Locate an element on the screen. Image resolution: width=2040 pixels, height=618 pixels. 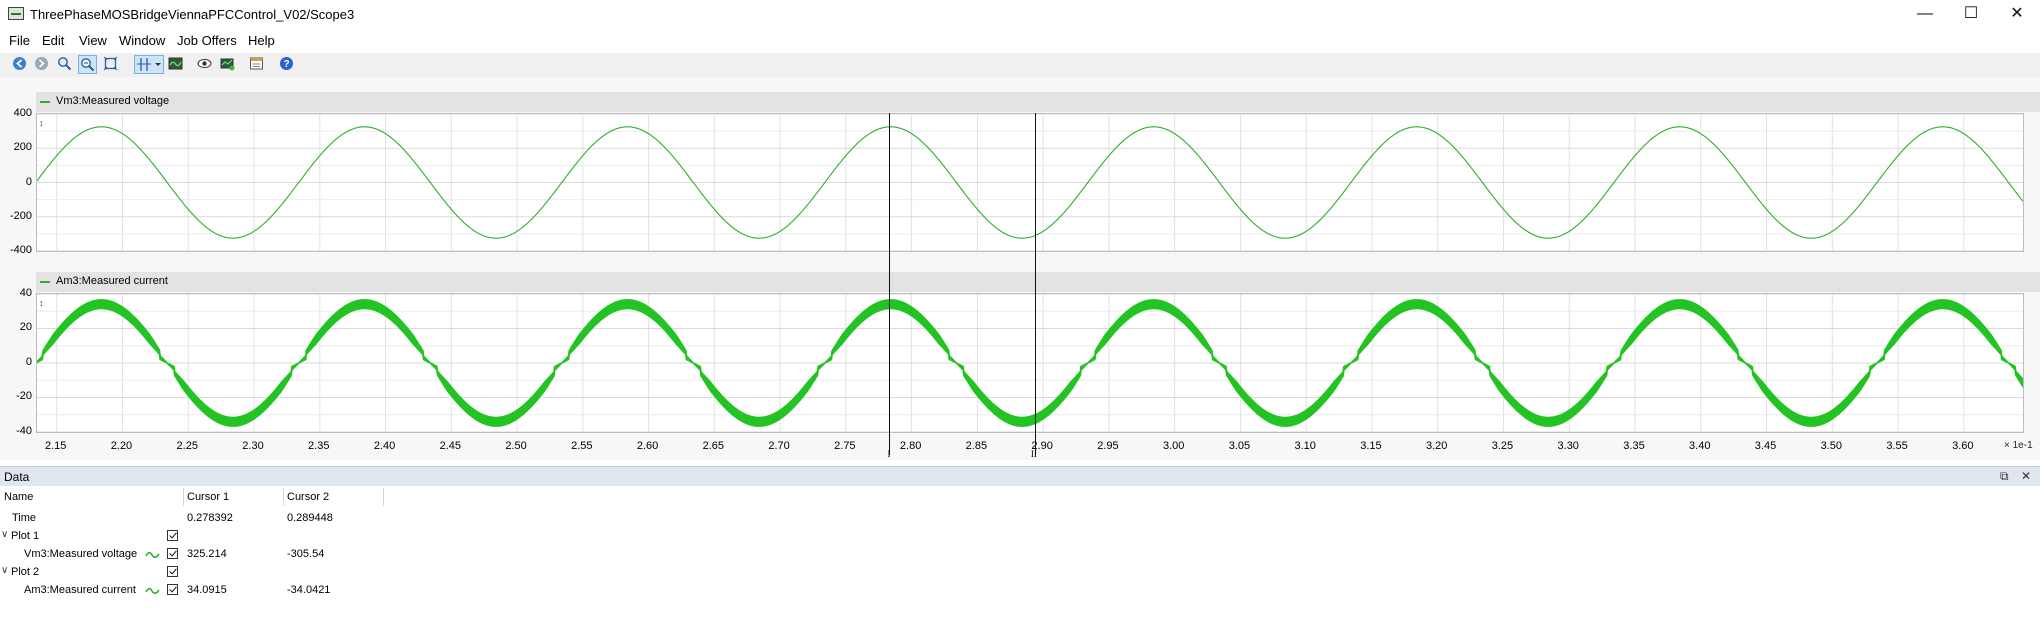
x-tick: 3.05 is located at coordinates (1239, 446).